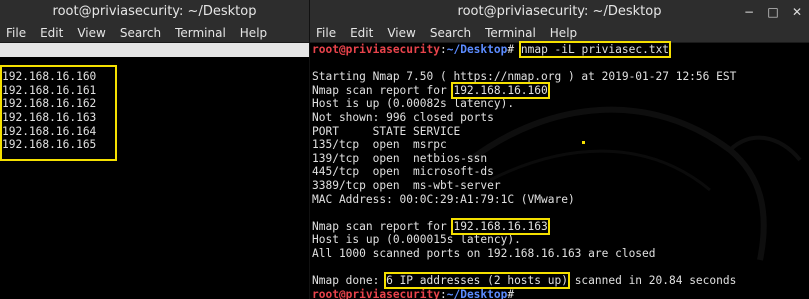 This screenshot has height=299, width=809. I want to click on host-up-line: Host is up (0.000015s latency)., so click(416, 240).